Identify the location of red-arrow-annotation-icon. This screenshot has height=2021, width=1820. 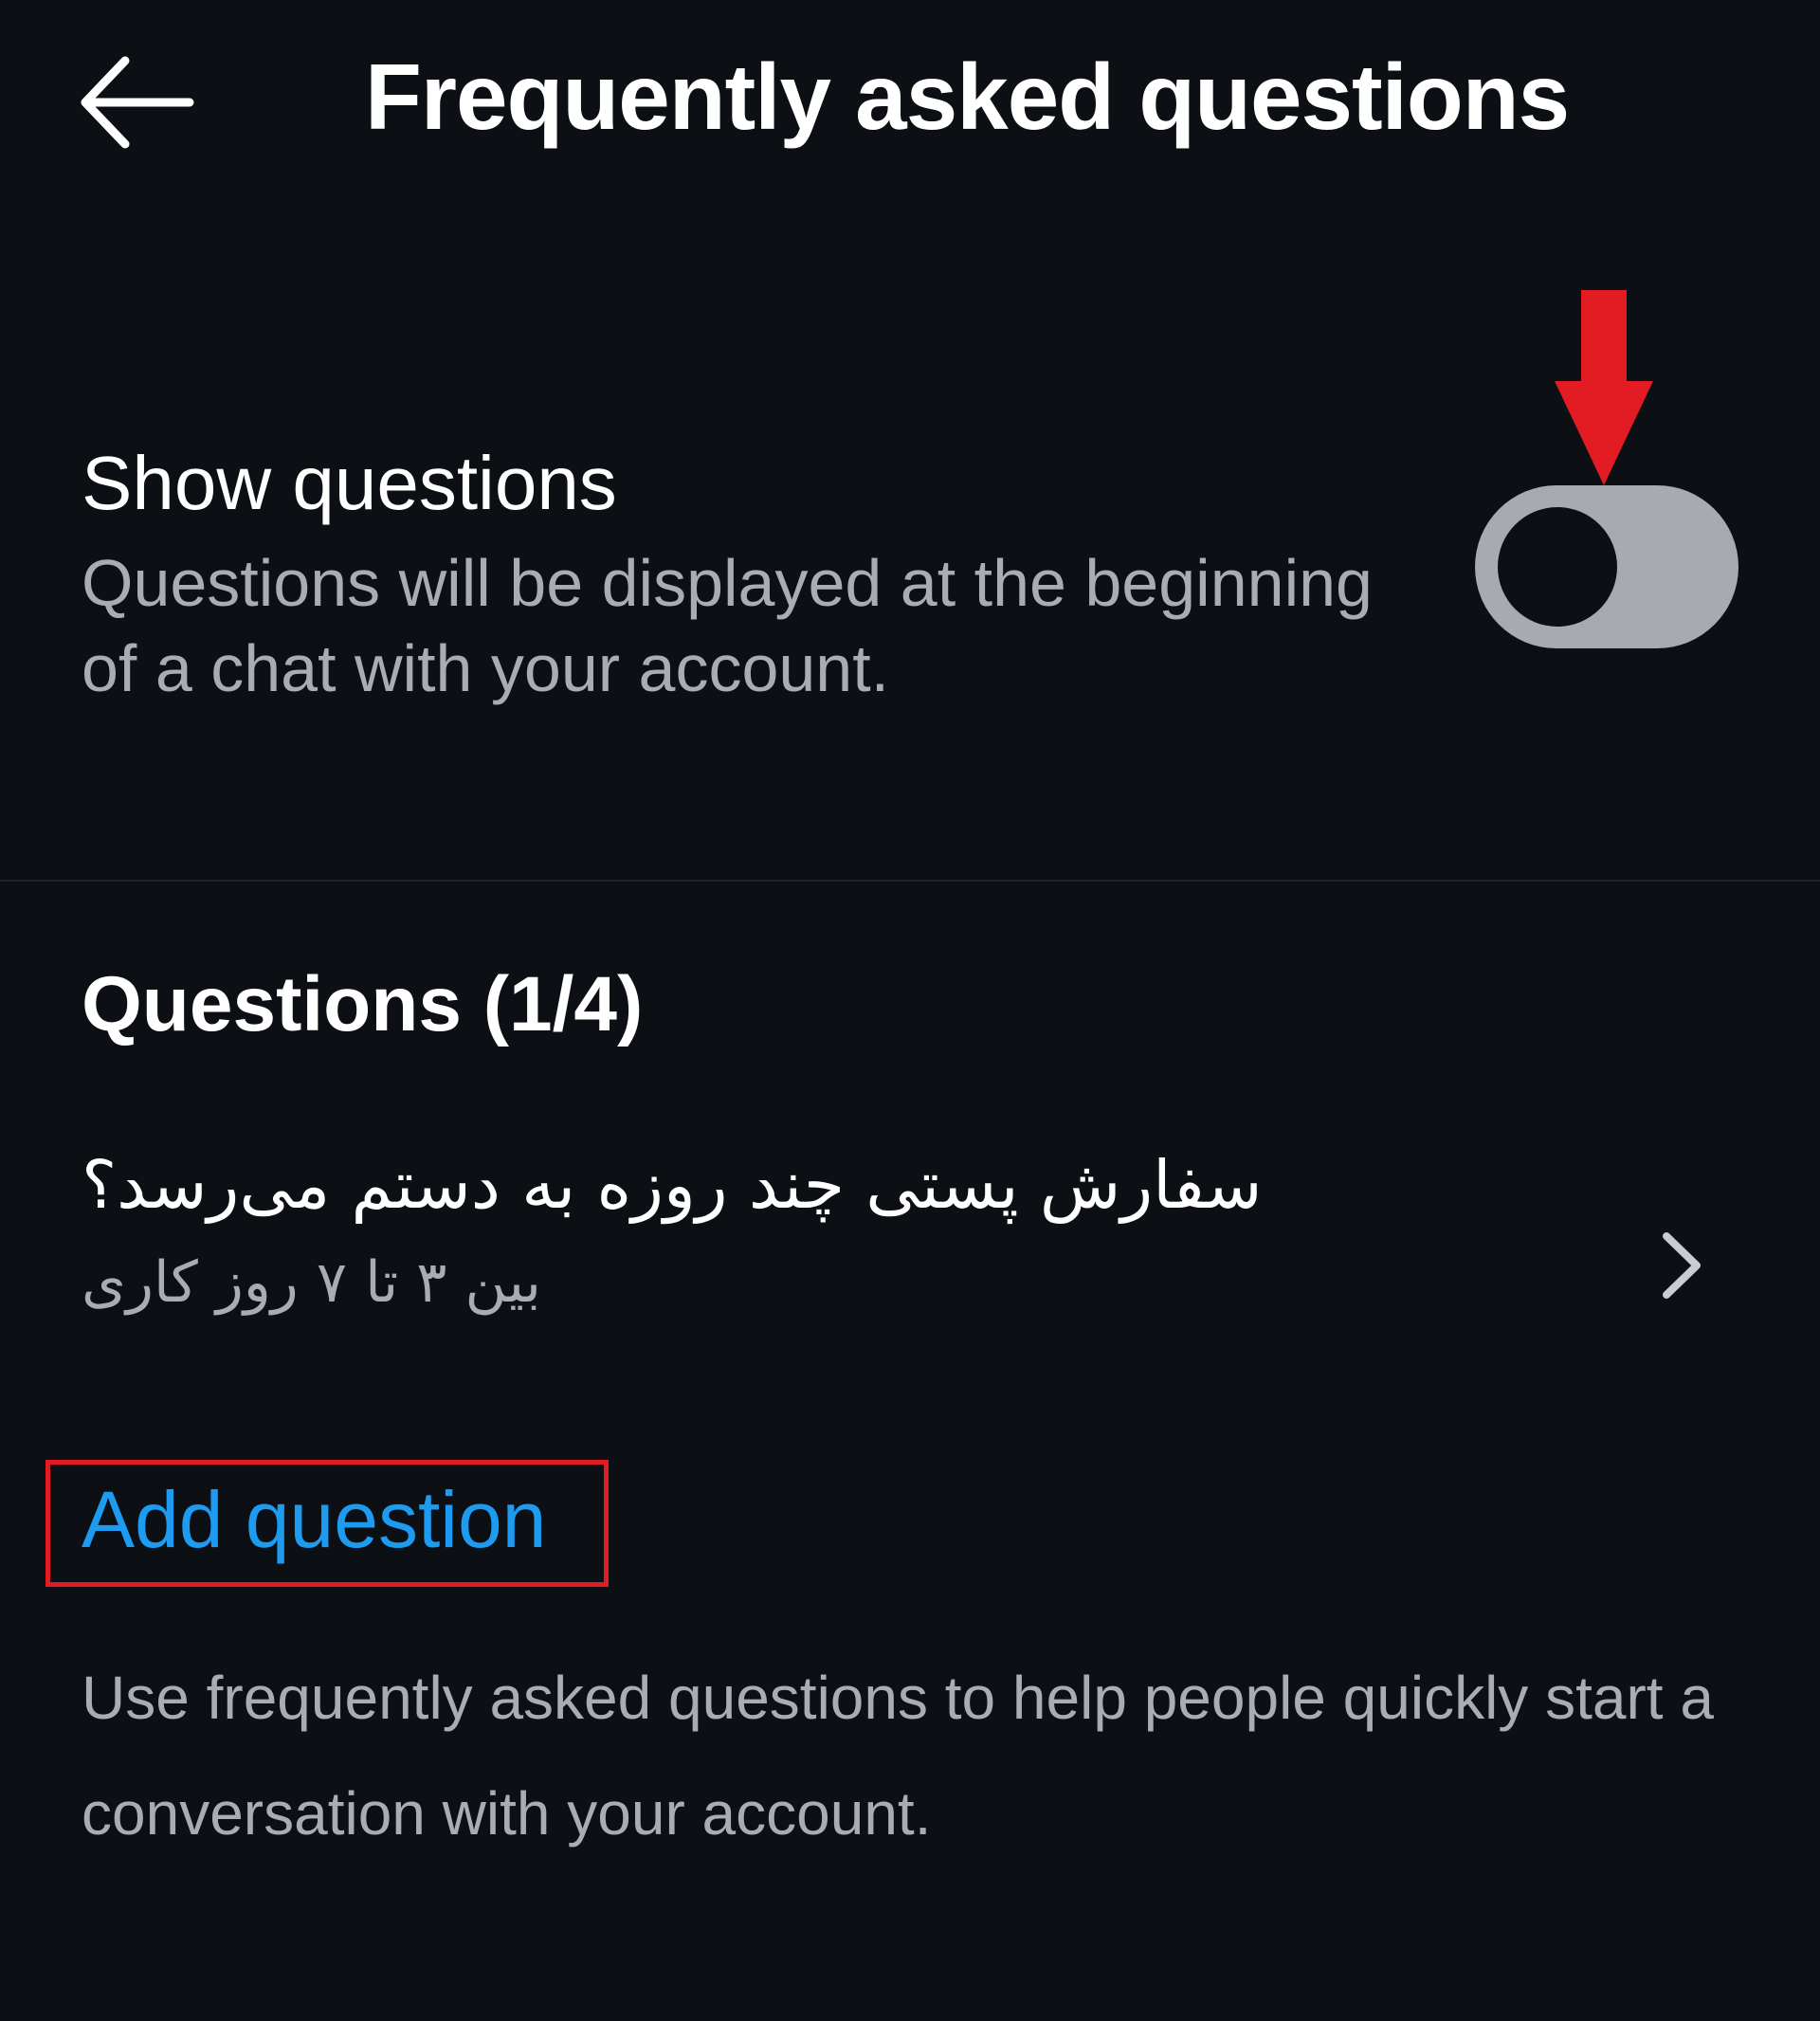
(1604, 387).